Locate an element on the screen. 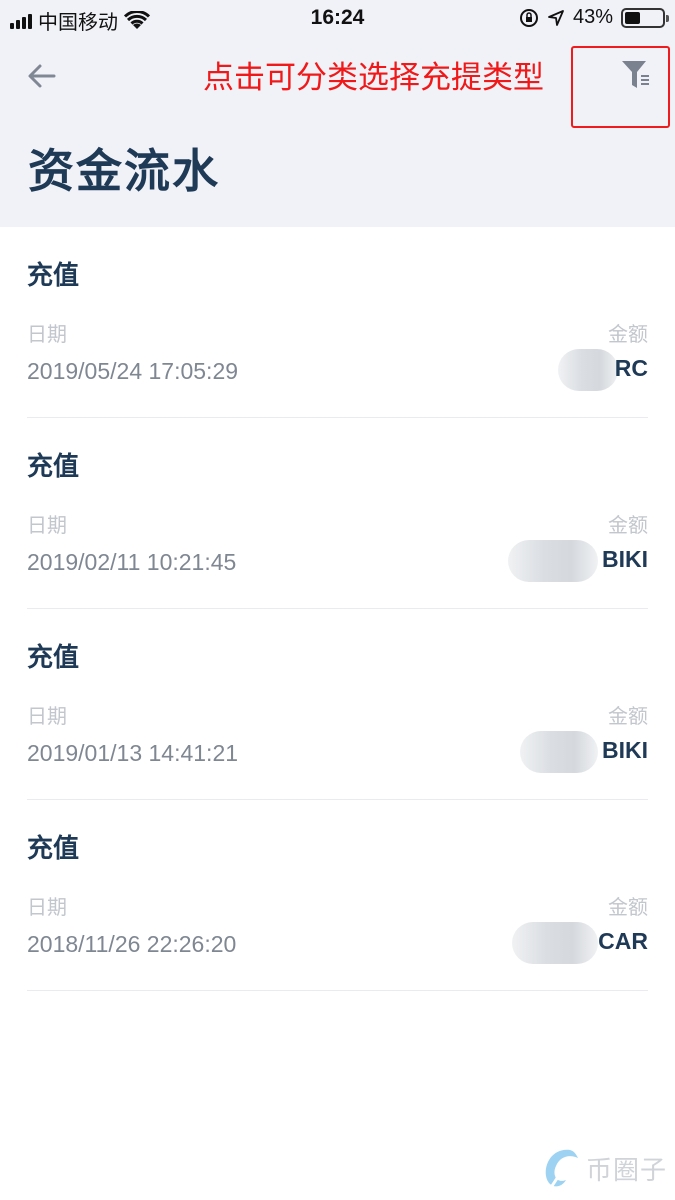  battery-icon is located at coordinates (645, 17).